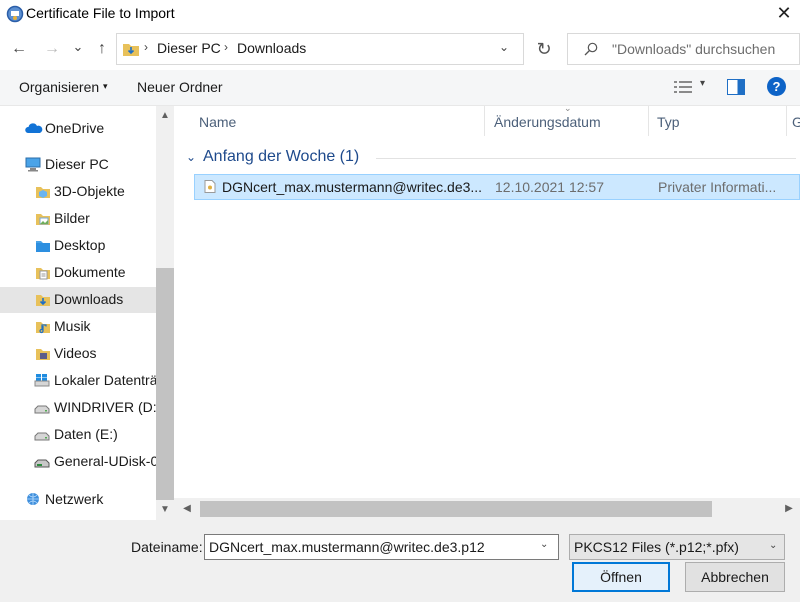 This screenshot has height=602, width=800. Describe the element at coordinates (78, 246) in the screenshot. I see `sidebar-item-desktop: Desktop` at that location.